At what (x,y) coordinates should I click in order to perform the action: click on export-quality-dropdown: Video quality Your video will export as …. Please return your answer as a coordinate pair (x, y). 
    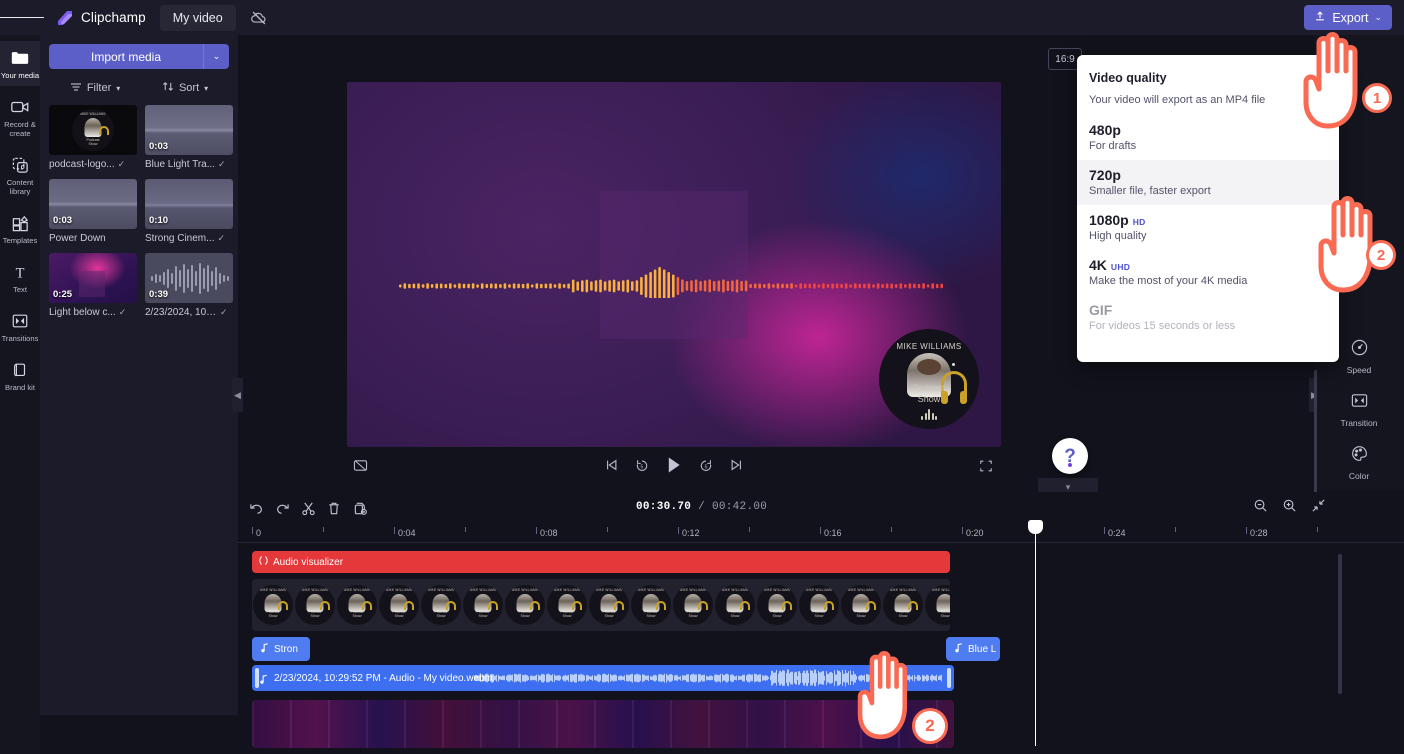
    Looking at the image, I should click on (1208, 208).